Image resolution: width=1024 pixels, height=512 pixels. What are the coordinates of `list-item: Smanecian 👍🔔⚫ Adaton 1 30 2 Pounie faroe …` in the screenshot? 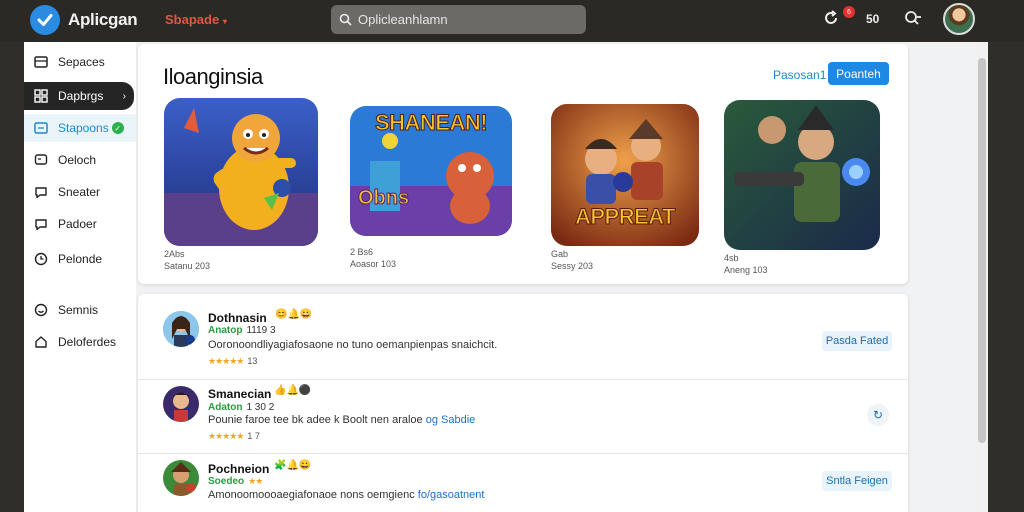 It's located at (523, 417).